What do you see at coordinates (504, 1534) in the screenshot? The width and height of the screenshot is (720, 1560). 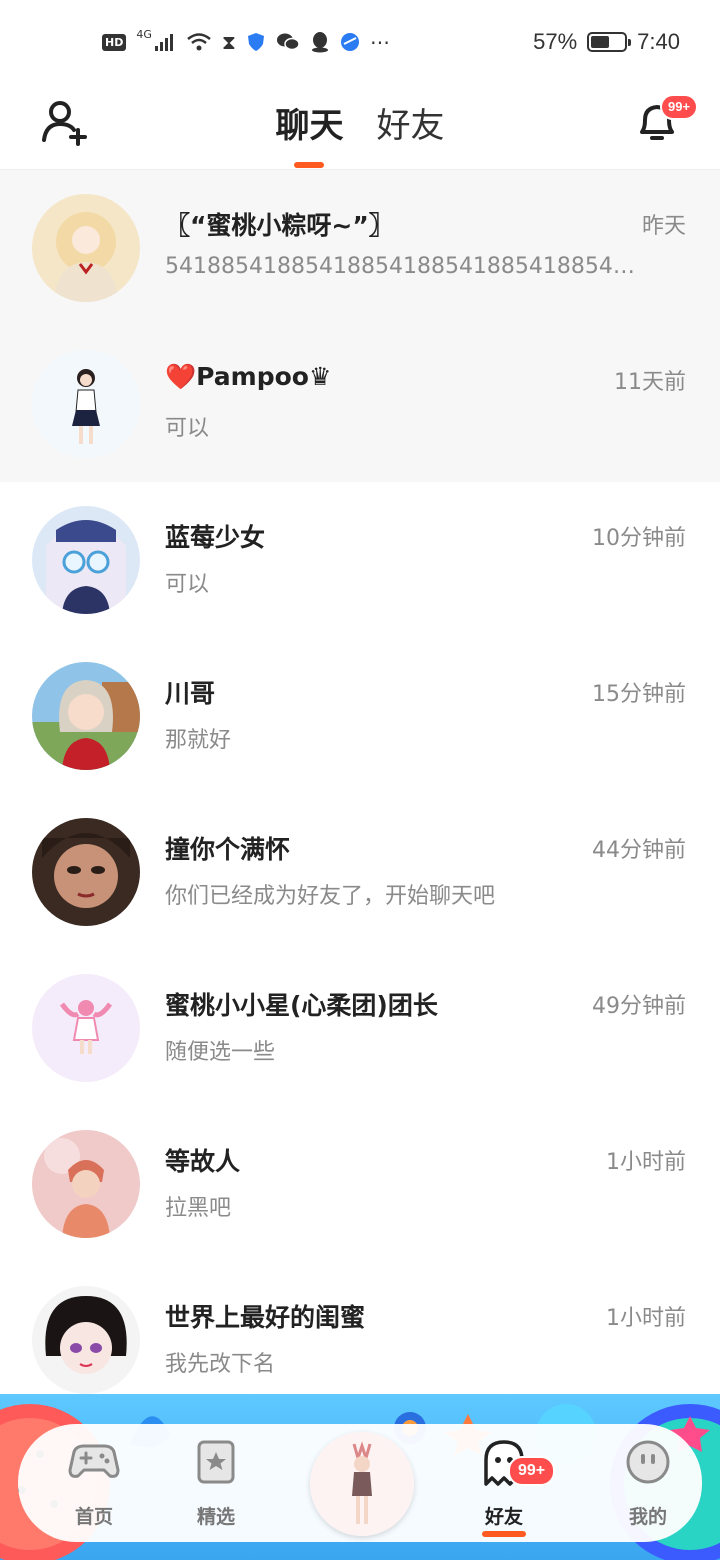 I see `nav-active-indicator` at bounding box center [504, 1534].